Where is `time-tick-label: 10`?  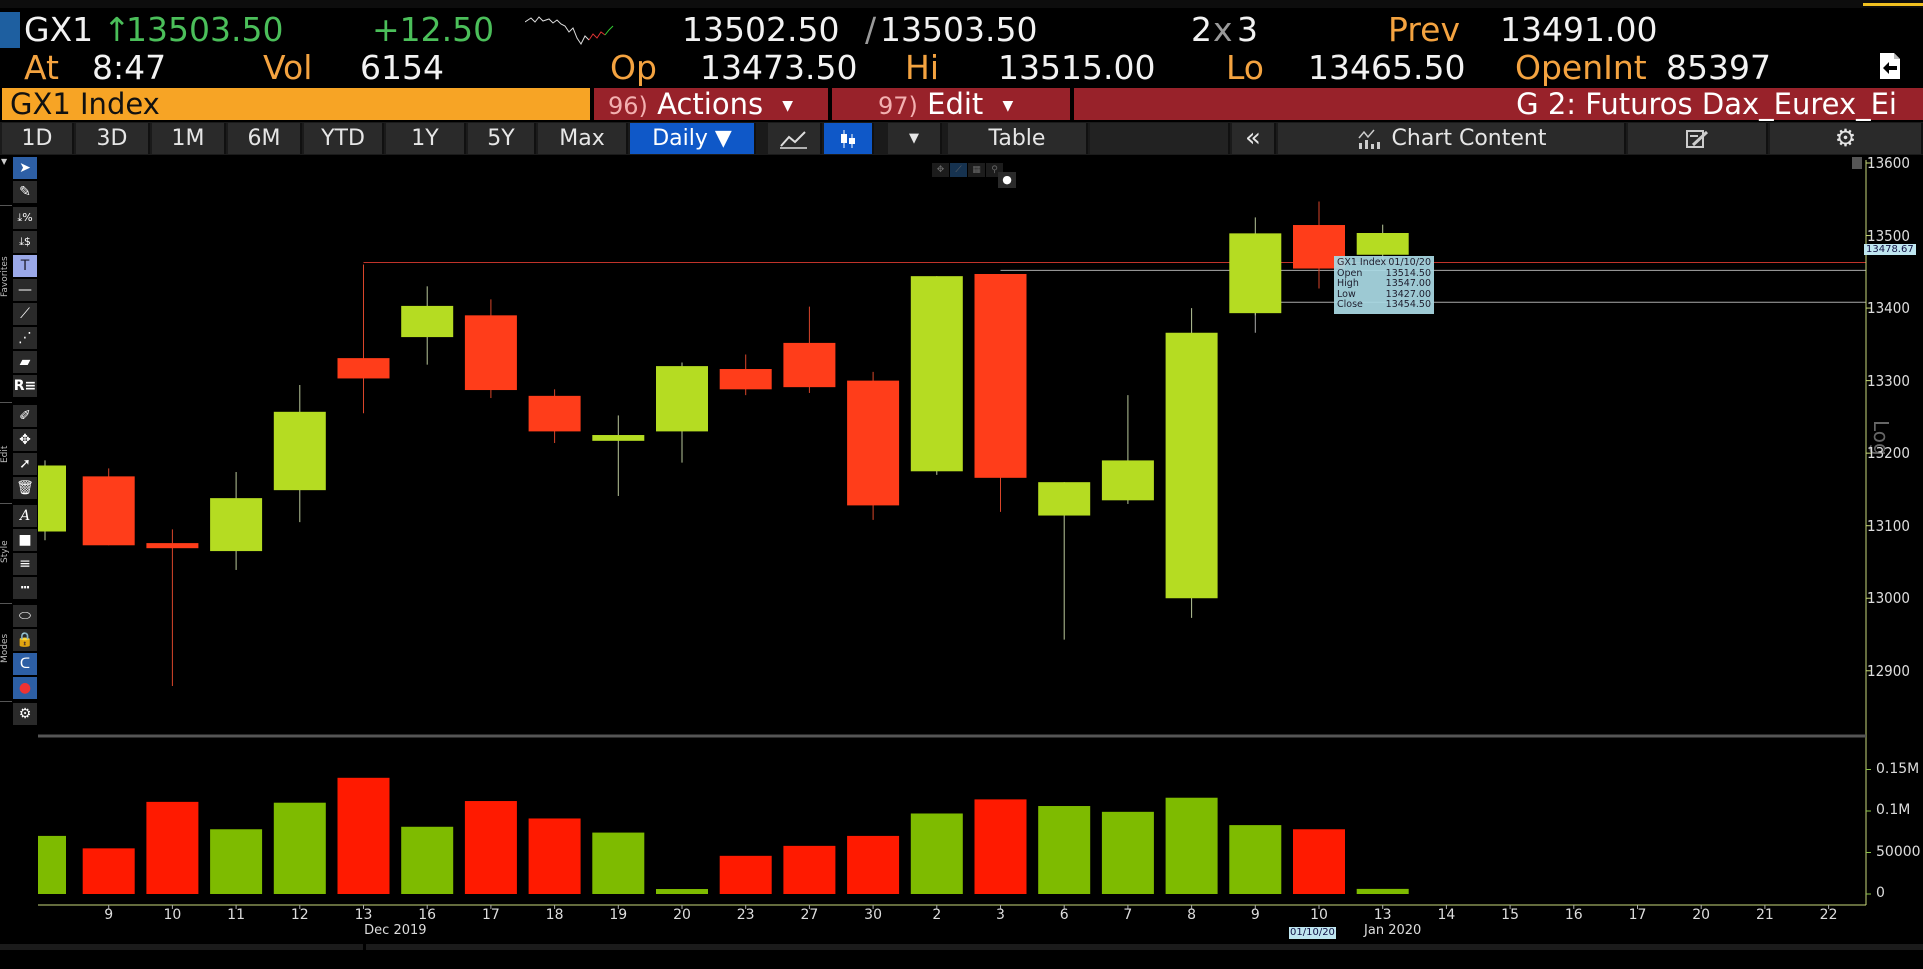
time-tick-label: 10 is located at coordinates (172, 915).